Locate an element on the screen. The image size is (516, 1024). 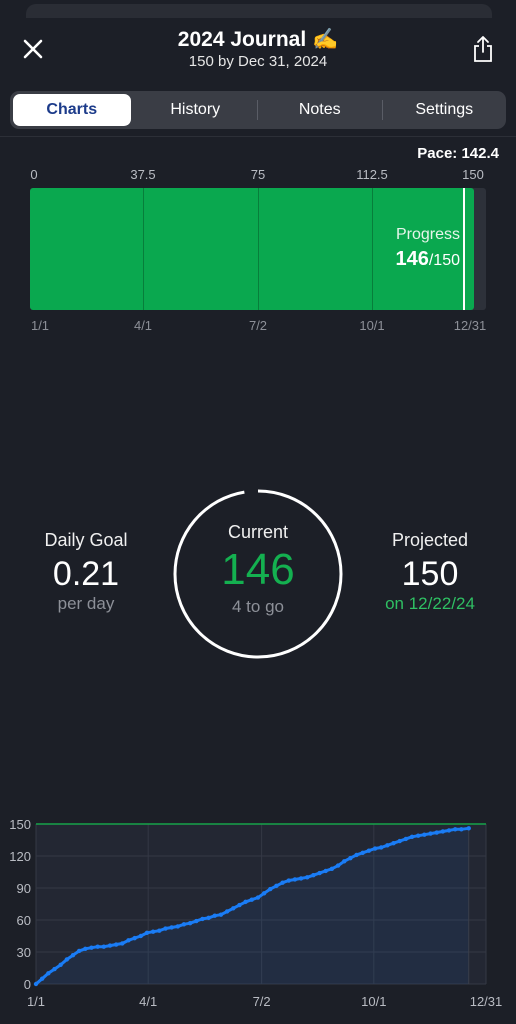
share-button is located at coordinates (483, 49).